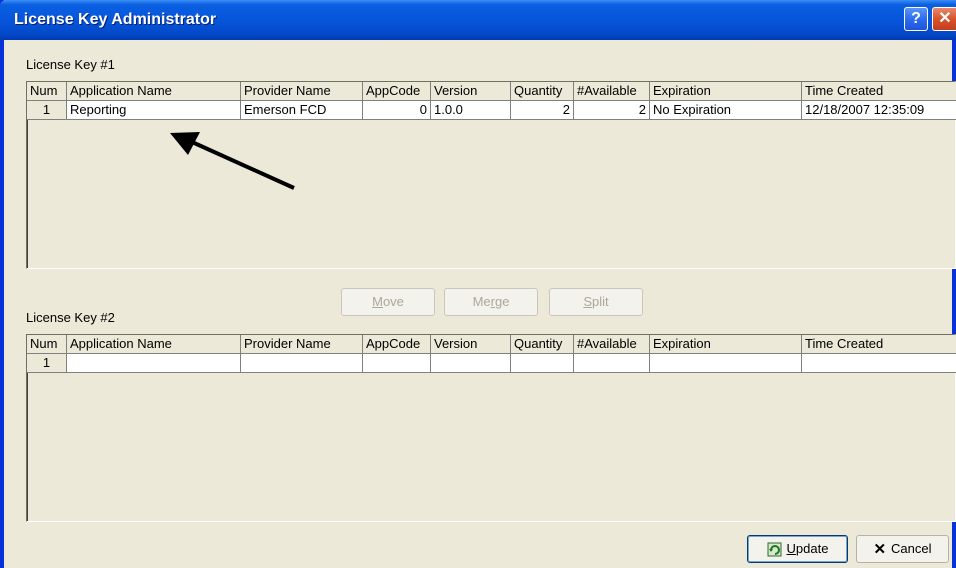  I want to click on column-header-version: Version, so click(471, 344).